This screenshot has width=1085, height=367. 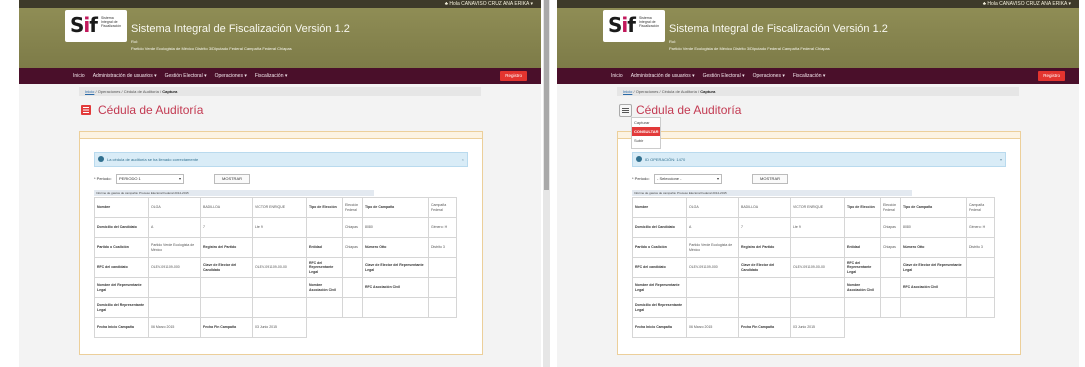 I want to click on menu-item-consultar: CONSULTAR, so click(x=646, y=131).